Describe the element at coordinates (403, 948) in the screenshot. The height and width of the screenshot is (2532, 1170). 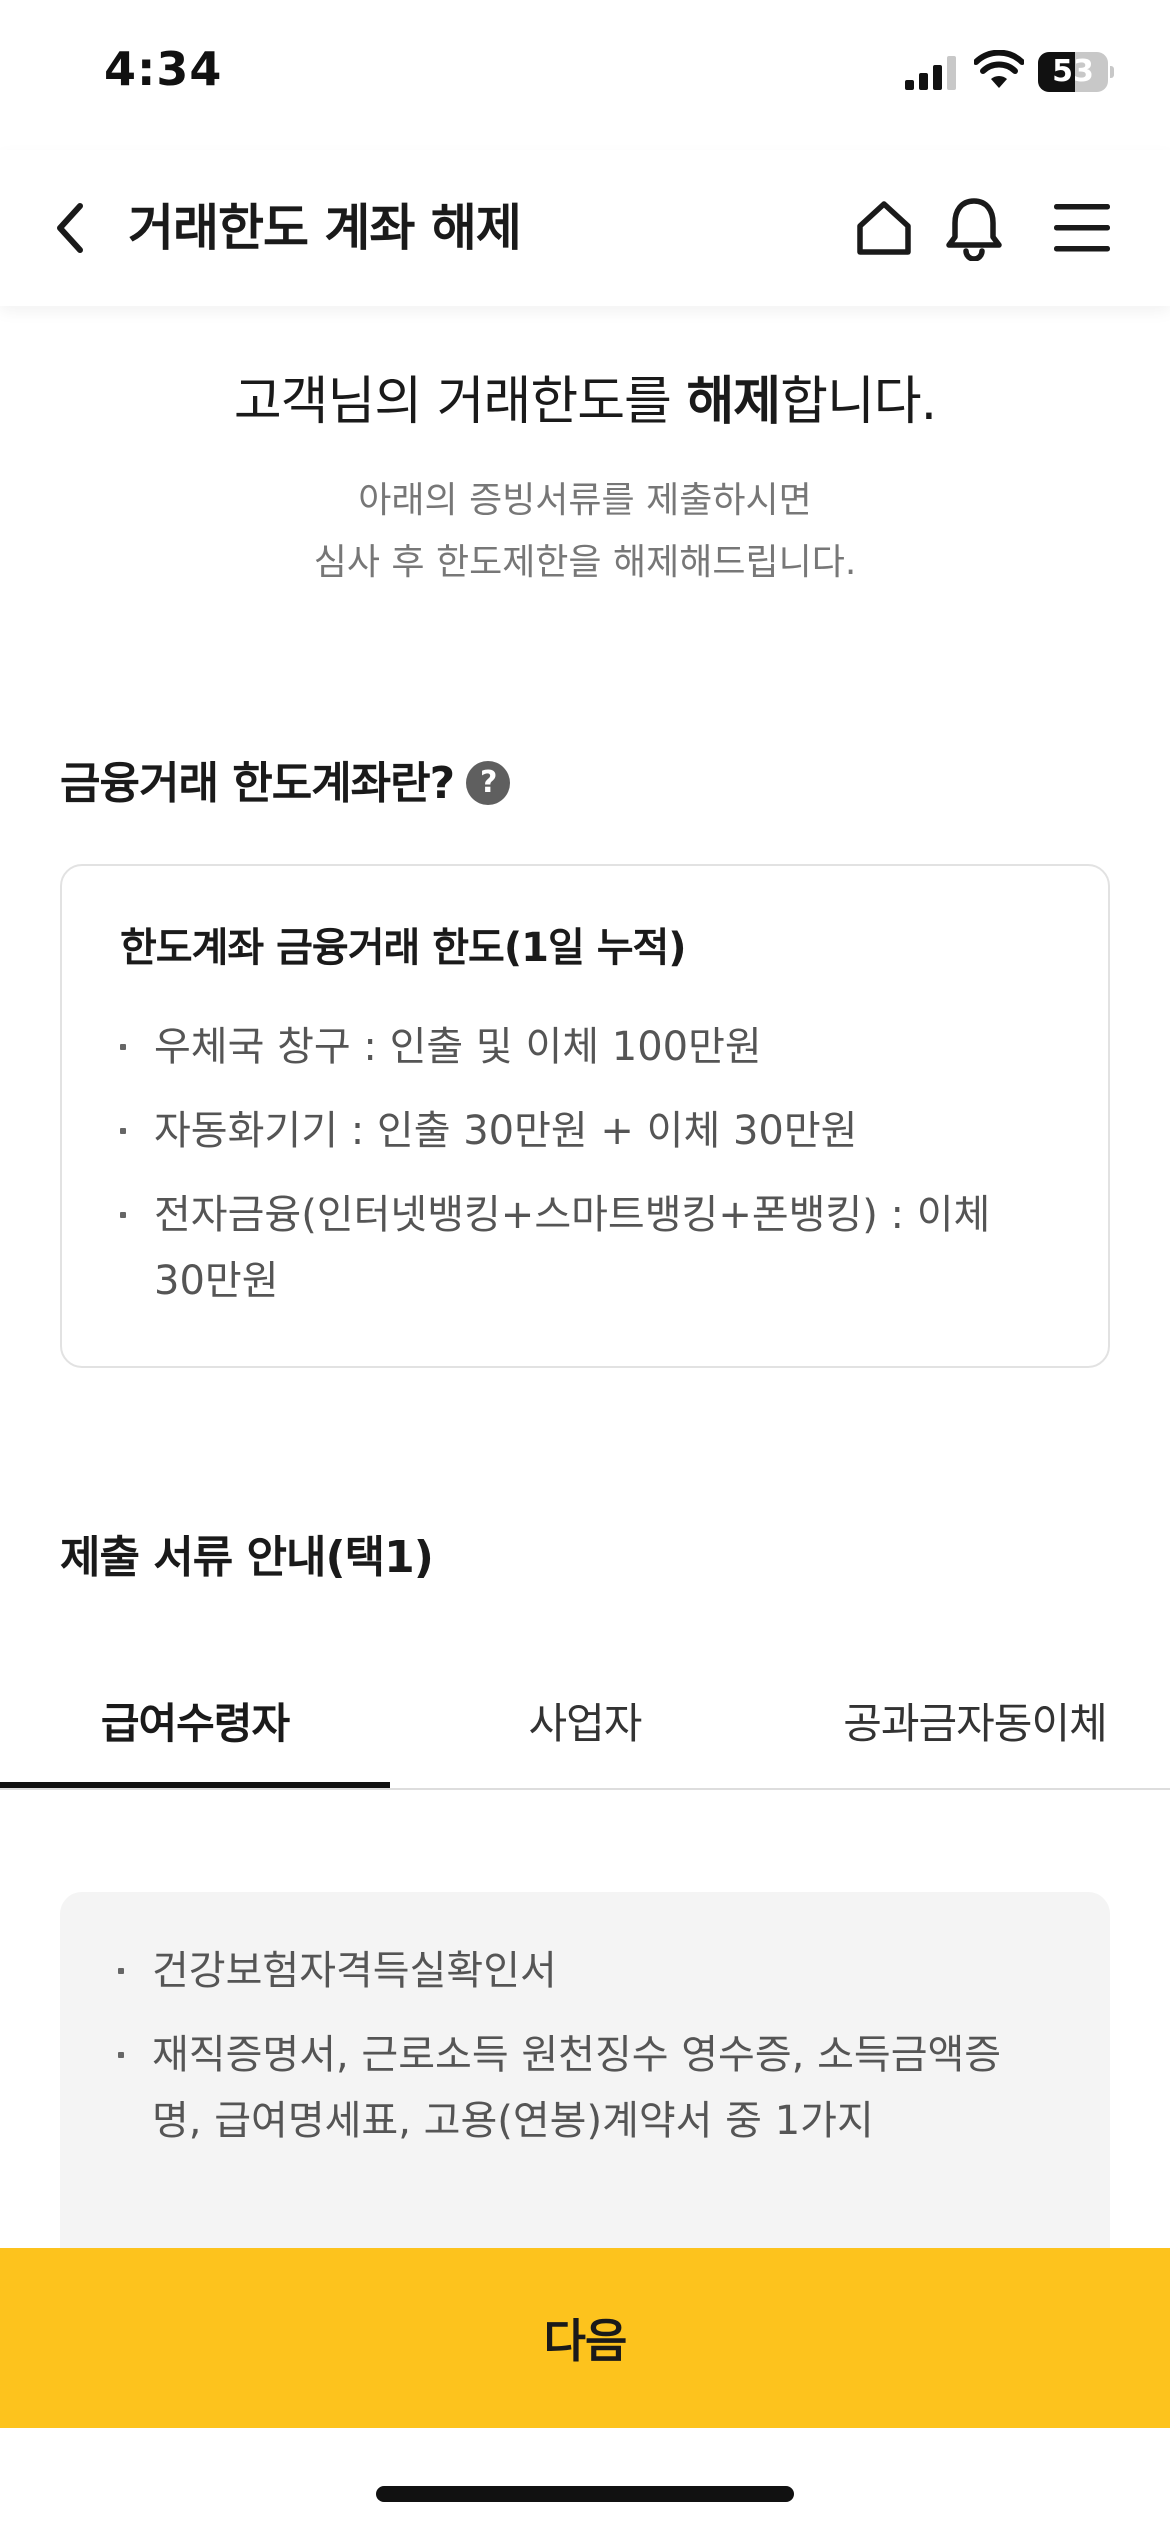
I see `limit-box-title: 한도계좌 금융거래 한도(1일 누적)` at that location.